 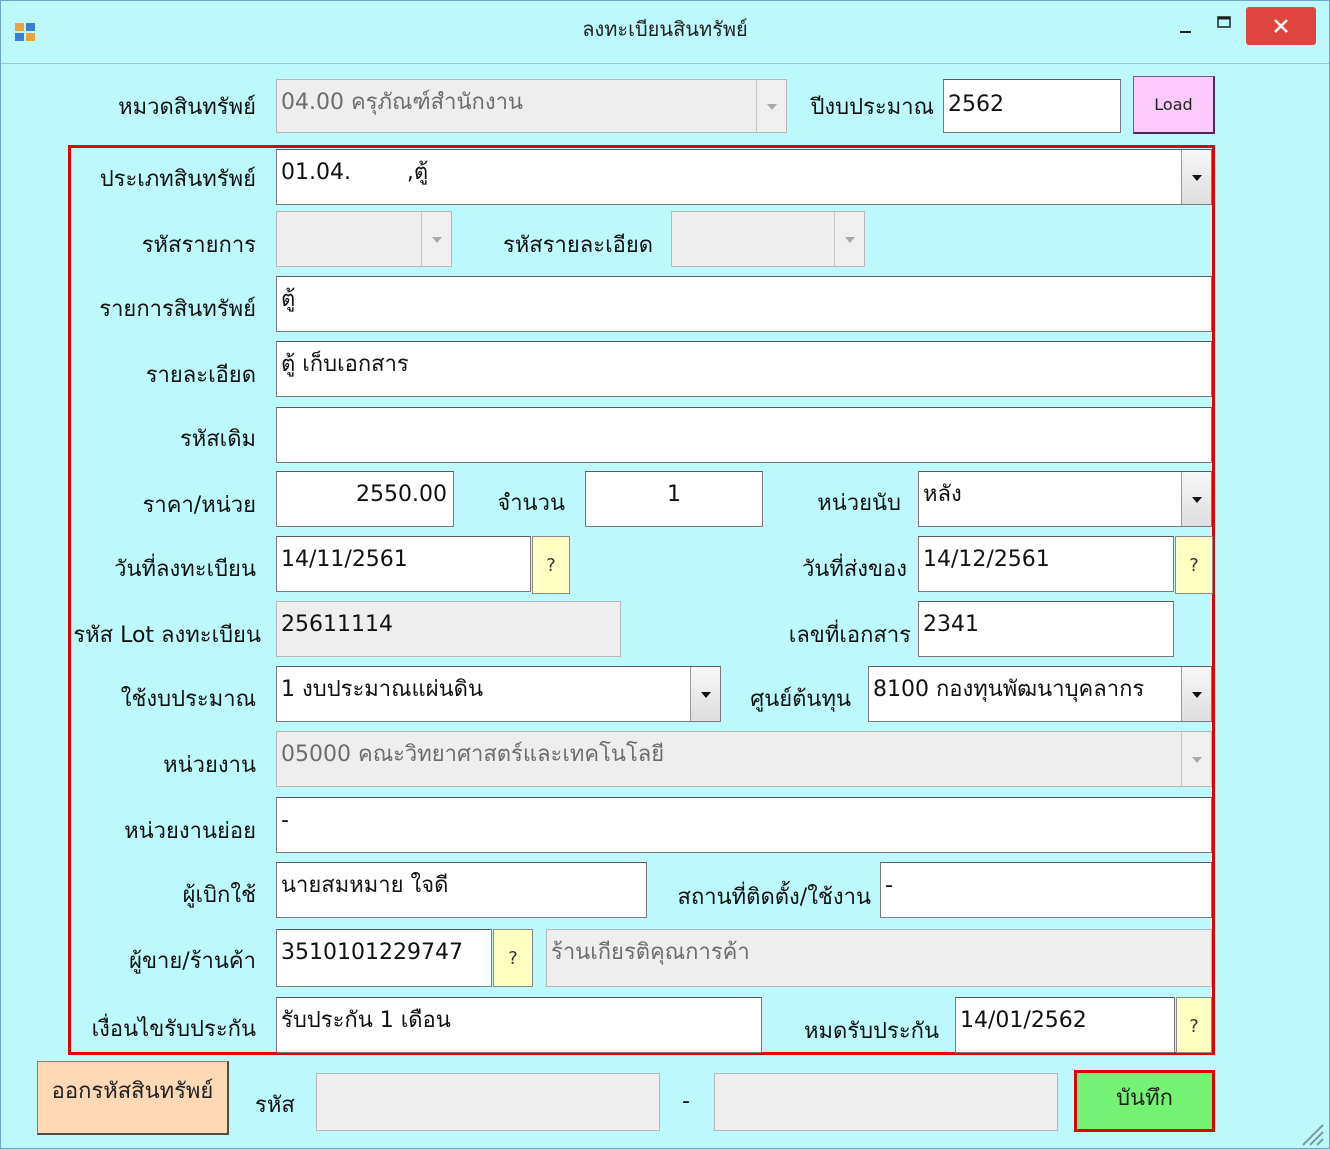 I want to click on generate-code-button: ออกรหัสสินทรัพย์, so click(x=133, y=1098).